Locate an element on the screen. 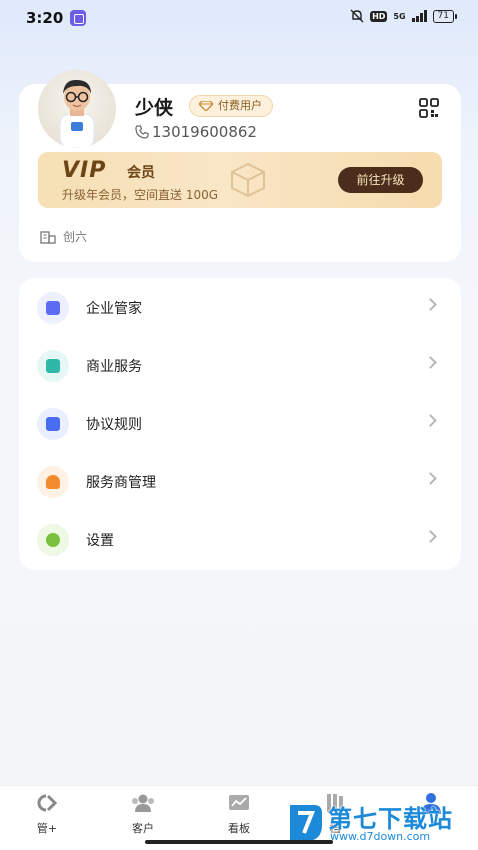 The height and width of the screenshot is (850, 478). manage-icon is located at coordinates (47, 803).